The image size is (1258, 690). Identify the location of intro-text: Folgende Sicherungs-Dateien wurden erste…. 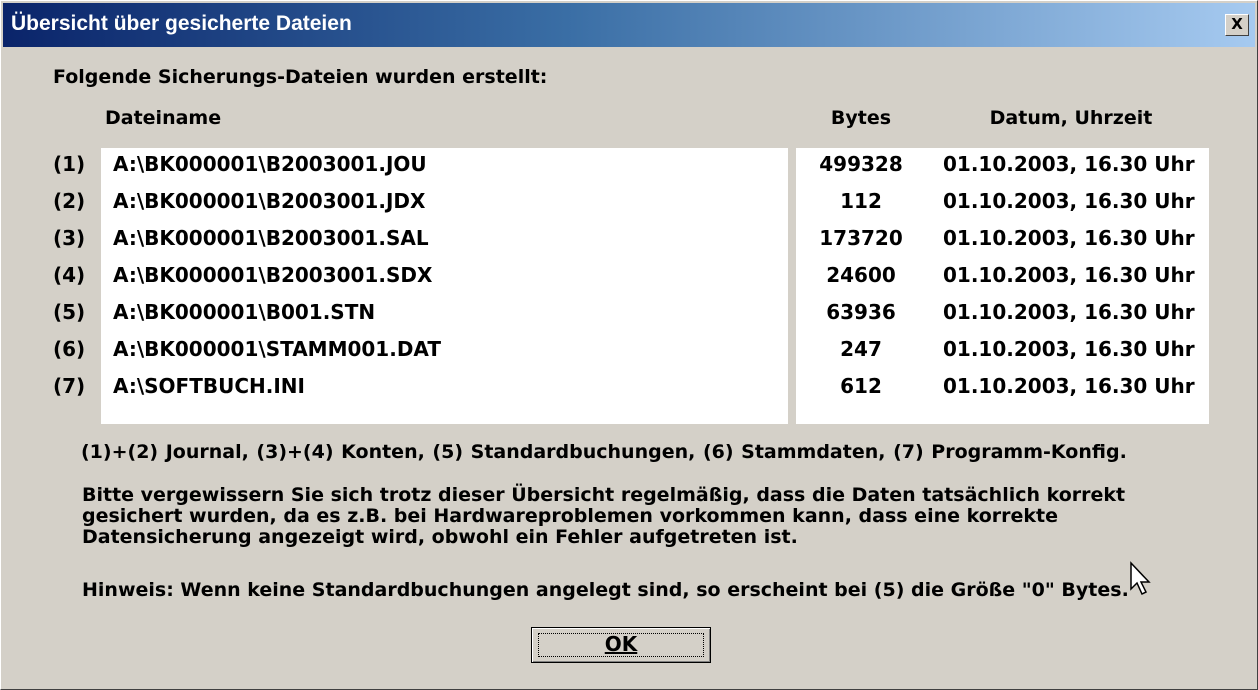
(300, 77).